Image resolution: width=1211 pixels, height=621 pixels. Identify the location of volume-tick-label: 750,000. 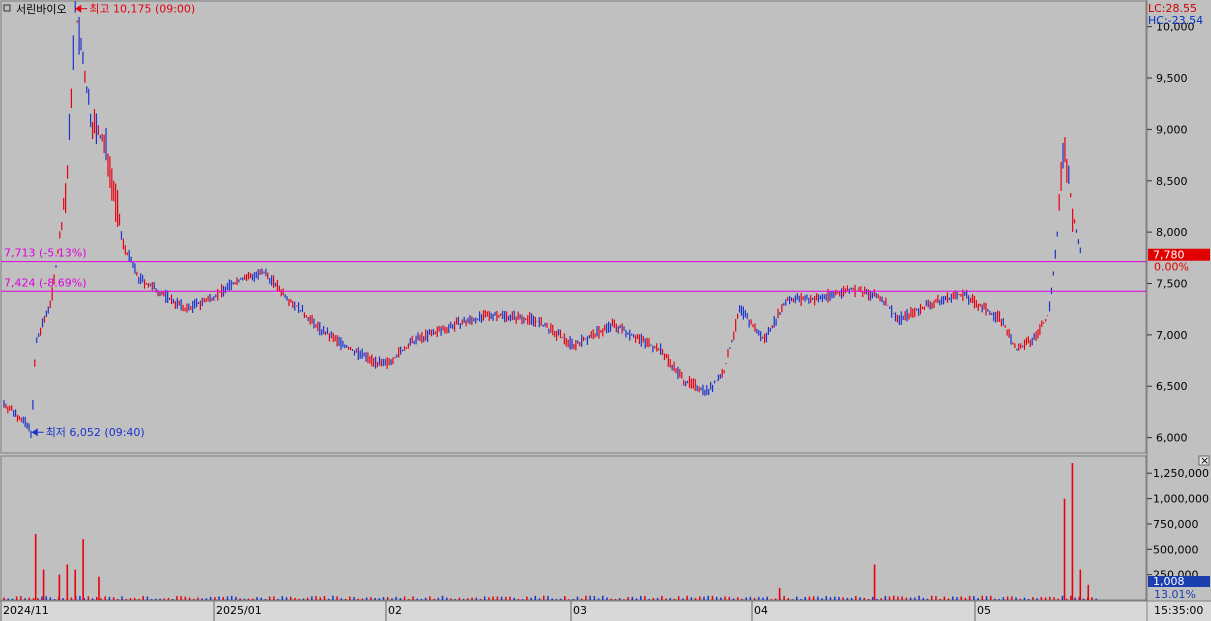
(1176, 524).